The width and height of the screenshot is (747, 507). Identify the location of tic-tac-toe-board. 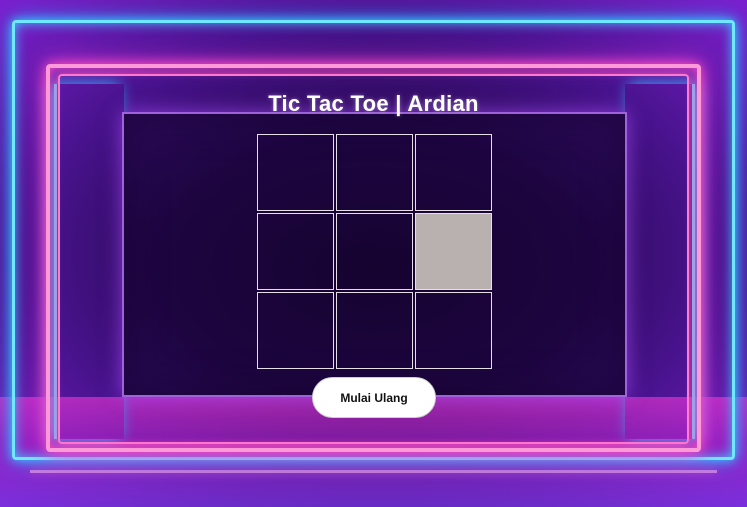
(375, 252).